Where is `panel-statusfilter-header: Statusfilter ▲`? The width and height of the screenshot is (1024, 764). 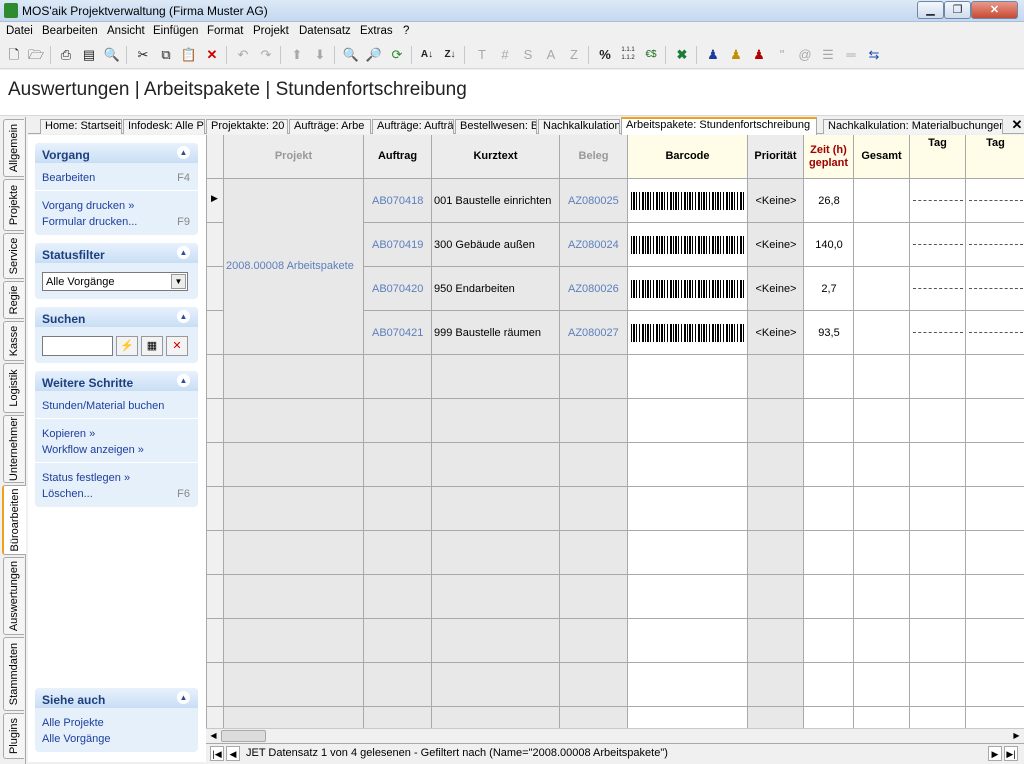 panel-statusfilter-header: Statusfilter ▲ is located at coordinates (116, 253).